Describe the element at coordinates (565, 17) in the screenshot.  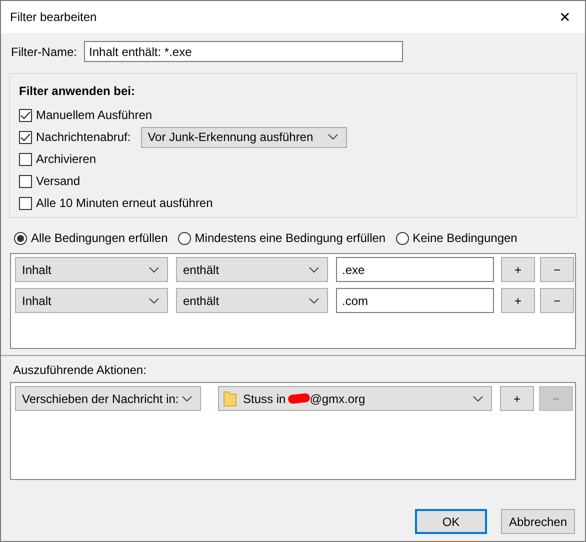
I see `close-button: ✕` at that location.